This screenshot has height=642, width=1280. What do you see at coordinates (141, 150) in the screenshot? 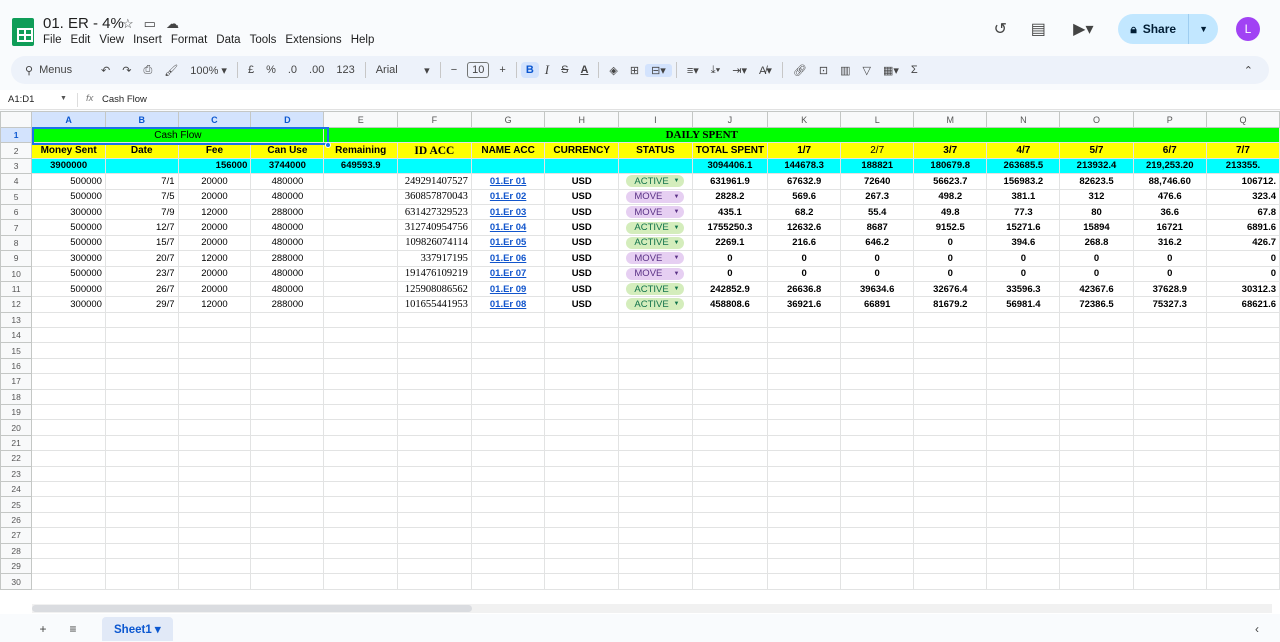
I see `header-cell: Date` at bounding box center [141, 150].